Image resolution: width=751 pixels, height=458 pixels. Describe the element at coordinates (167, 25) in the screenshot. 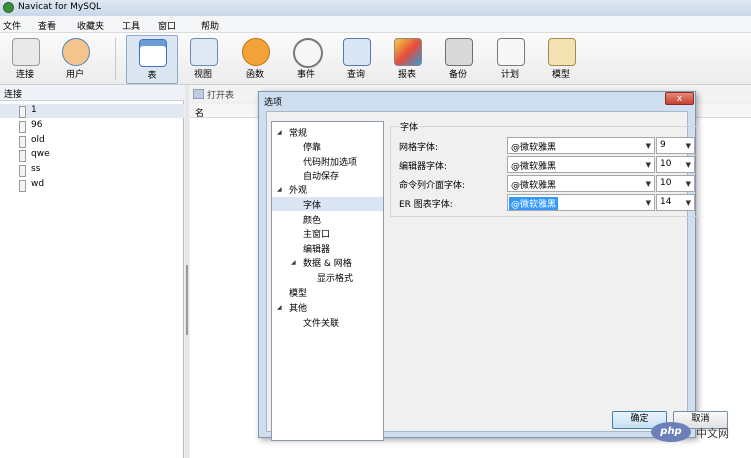

I see `menu-window: 窗口` at that location.